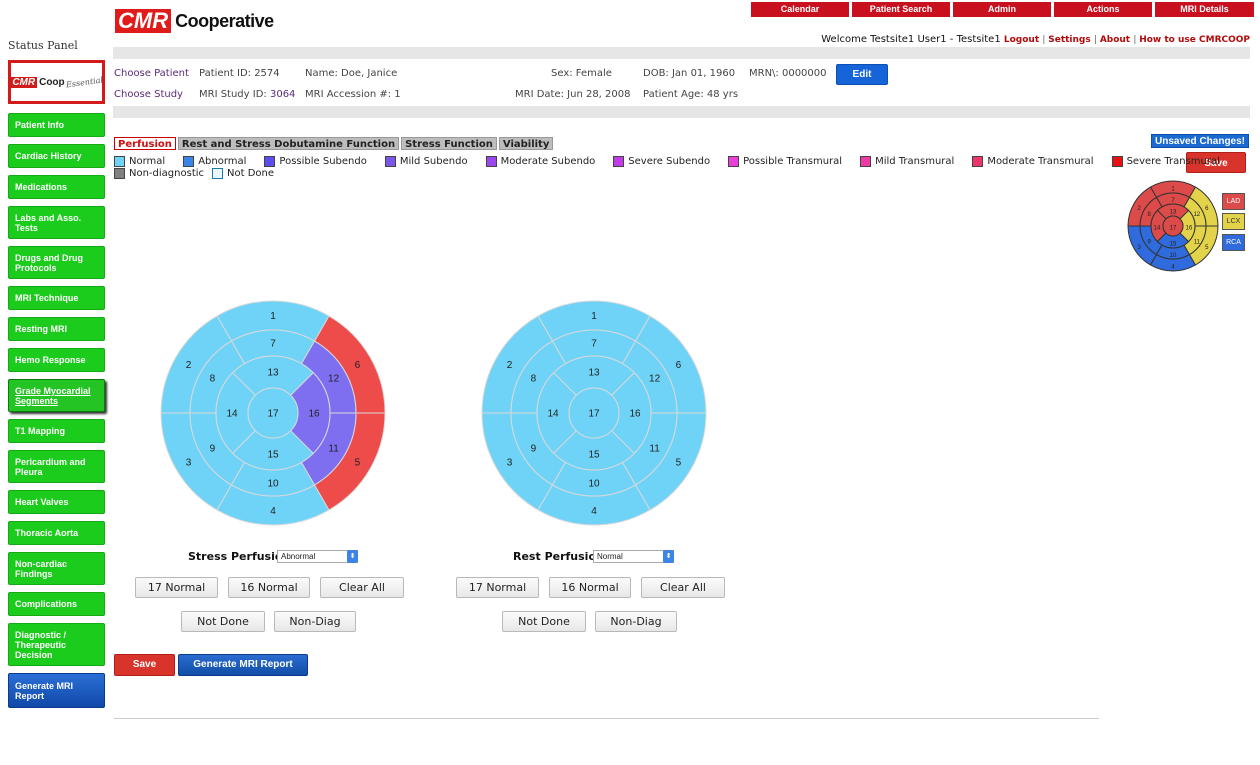 This screenshot has height=765, width=1260. What do you see at coordinates (526, 143) in the screenshot?
I see `tab-viability: Viability` at bounding box center [526, 143].